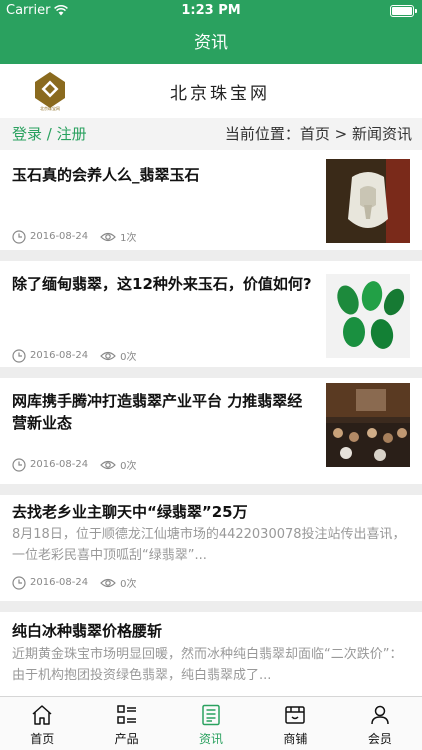 The height and width of the screenshot is (750, 422). Describe the element at coordinates (50, 108) in the screenshot. I see `logo-caption: 北京珠宝网` at that location.